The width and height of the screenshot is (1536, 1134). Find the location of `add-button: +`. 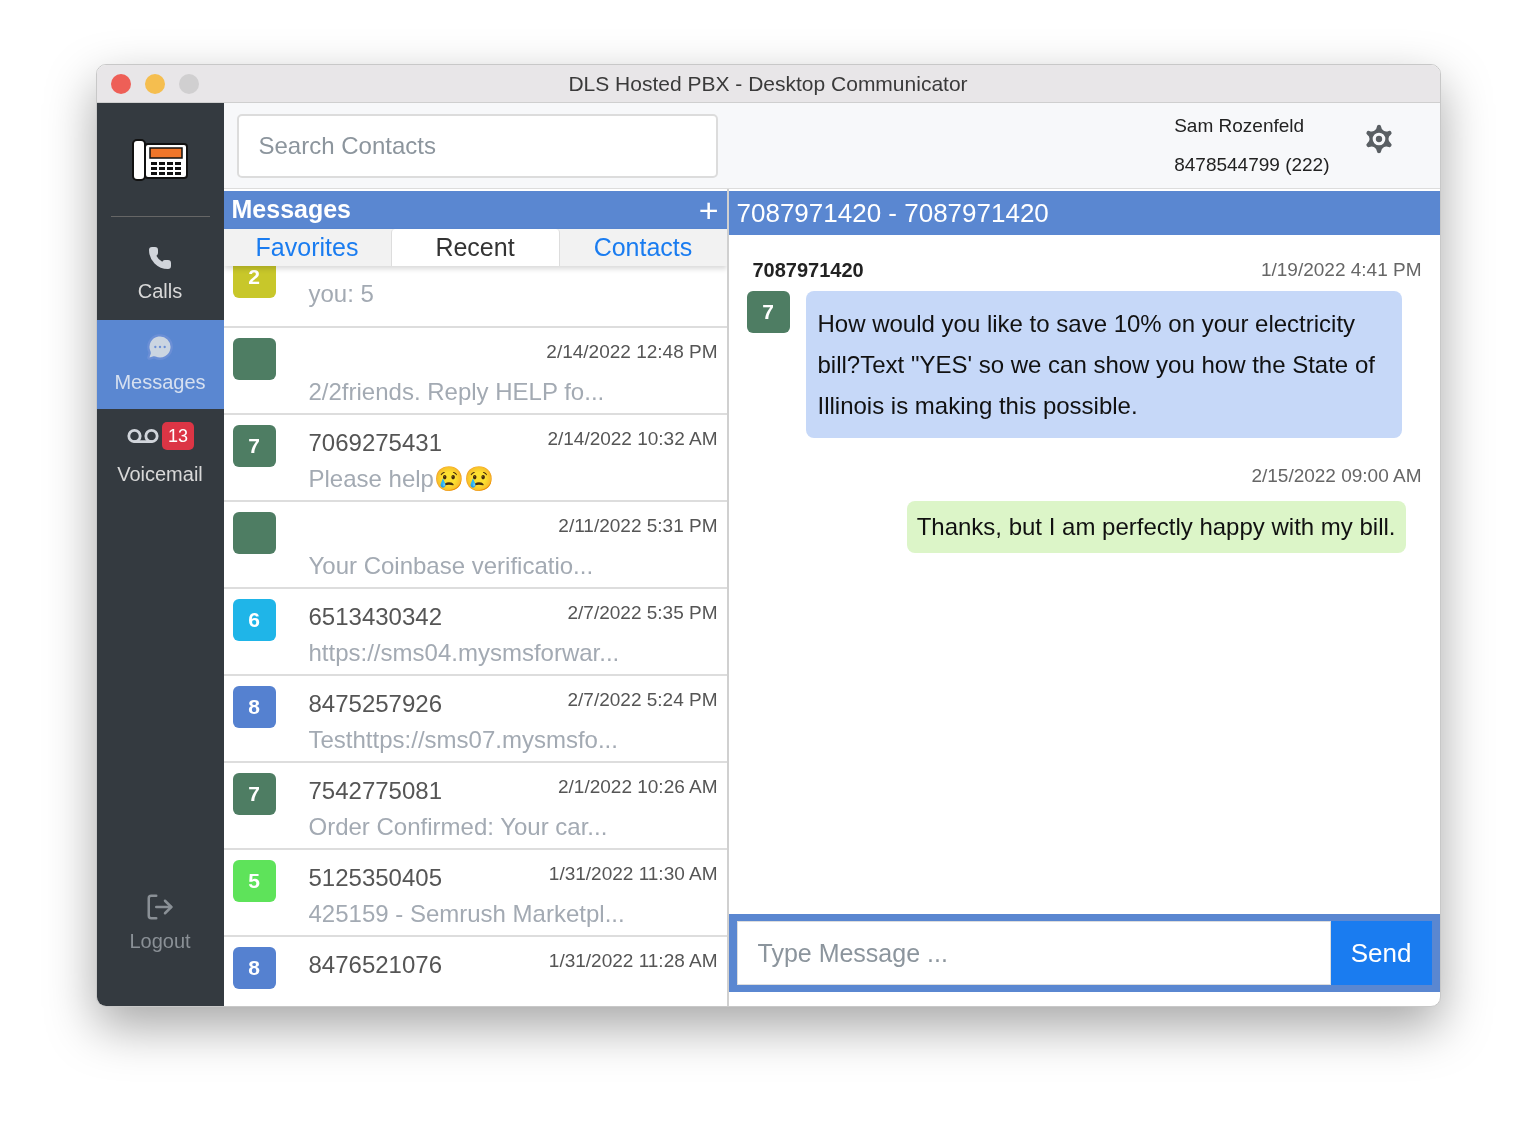

add-button: + is located at coordinates (708, 209).